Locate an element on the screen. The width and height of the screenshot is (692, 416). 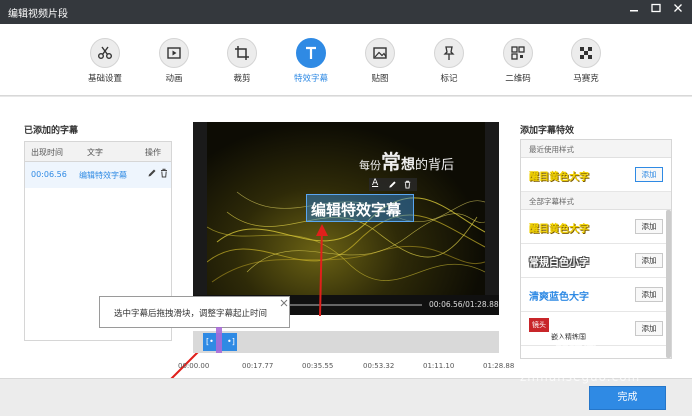
mosaic-icon is located at coordinates (586, 53).